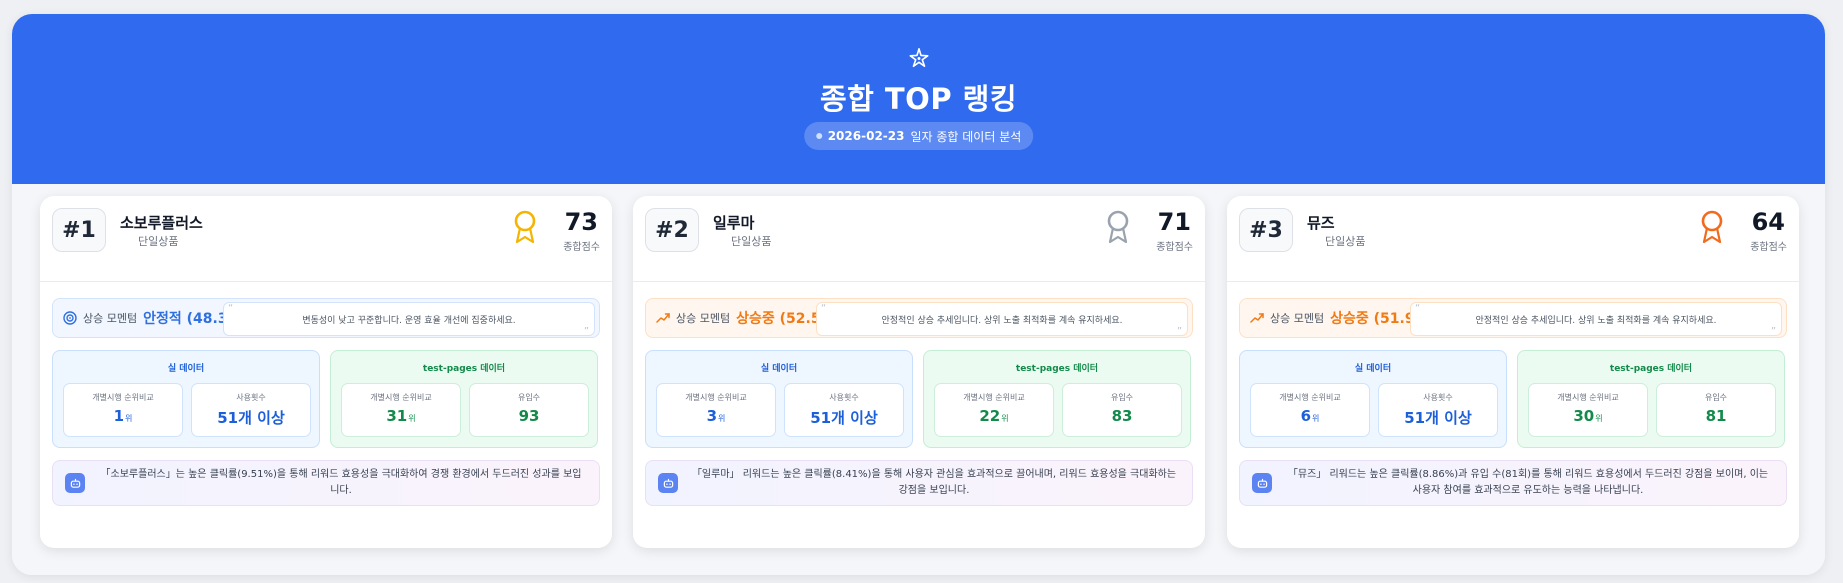 This screenshot has width=1843, height=583. What do you see at coordinates (1375, 319) in the screenshot?
I see `momentum-value: 상승중 (51.9)` at bounding box center [1375, 319].